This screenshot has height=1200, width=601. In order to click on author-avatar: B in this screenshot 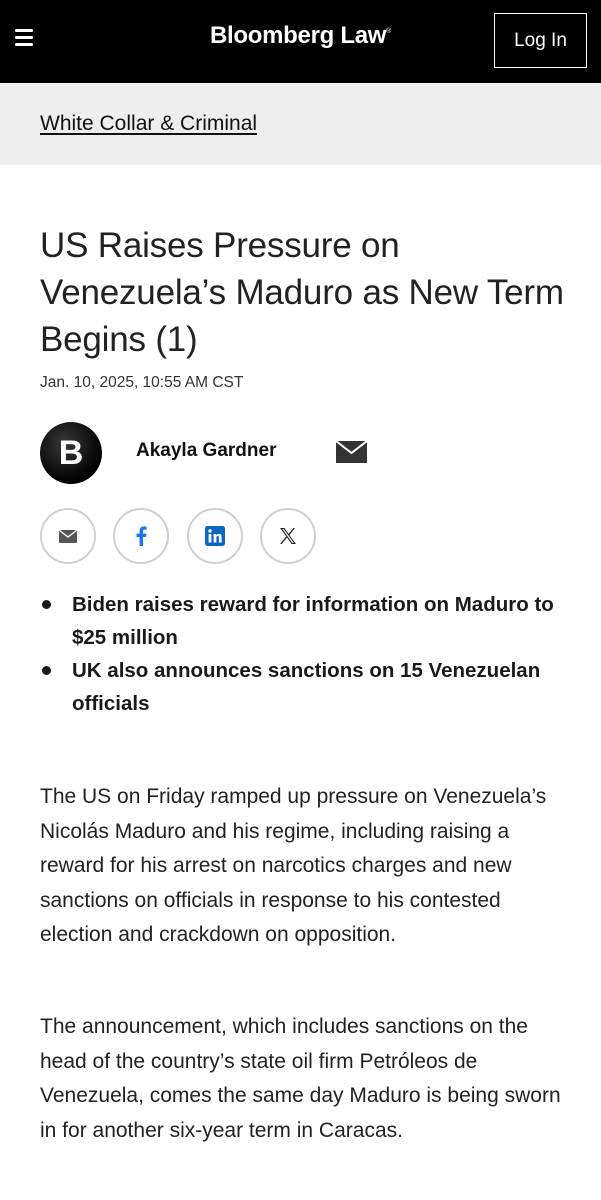, I will do `click(71, 453)`.